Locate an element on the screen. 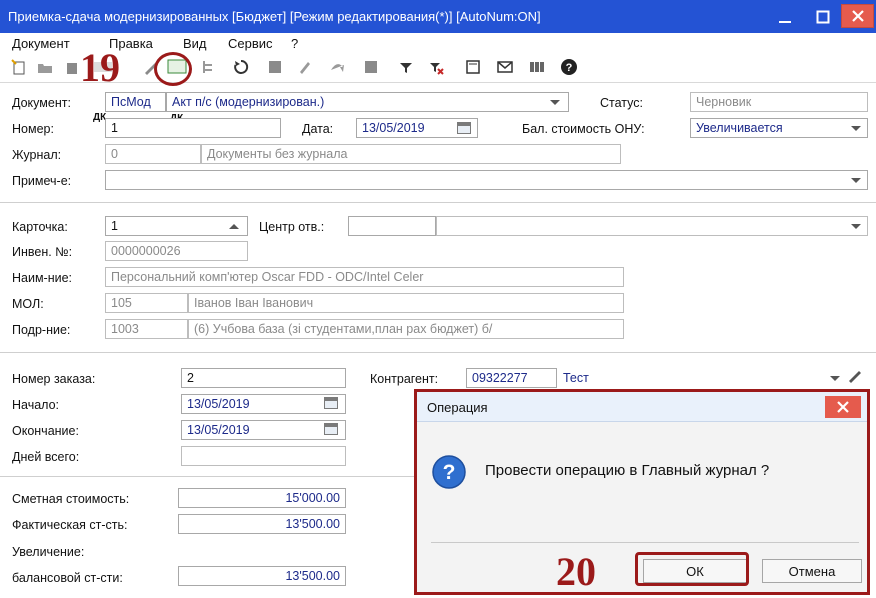 The height and width of the screenshot is (598, 876). end-date-field: 13/05/2019 is located at coordinates (263, 430).